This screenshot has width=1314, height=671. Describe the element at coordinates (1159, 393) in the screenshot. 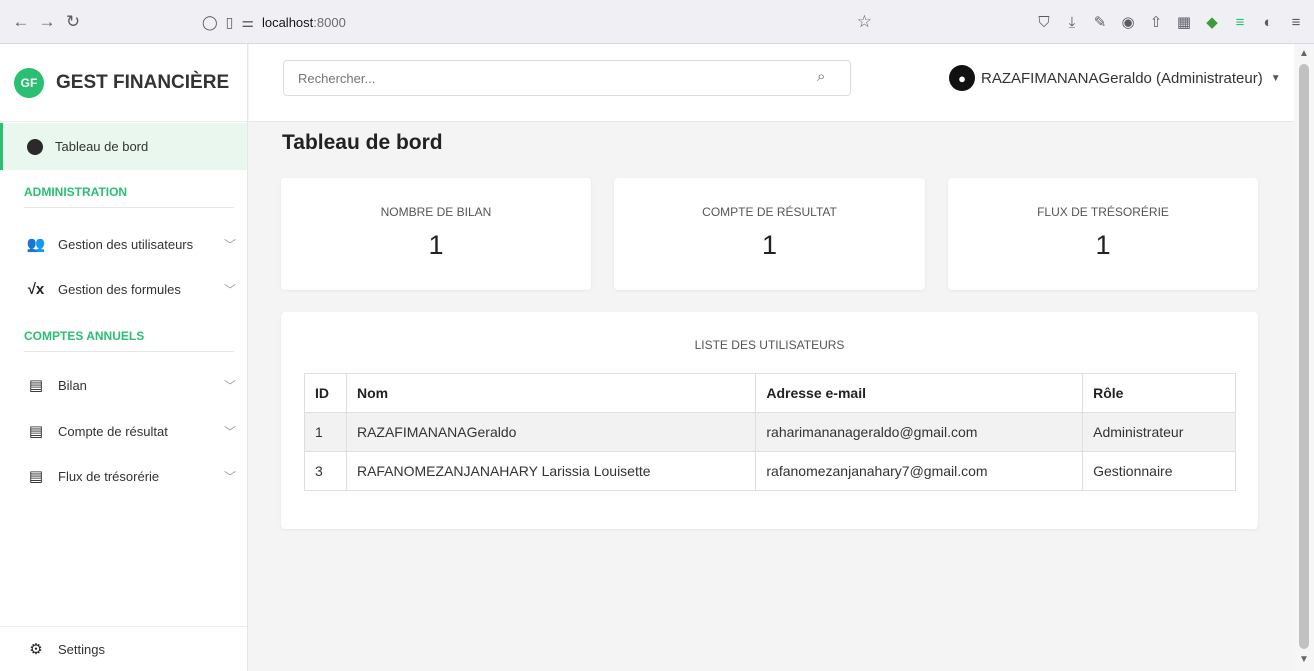

I see `column-header-role: Rôle` at that location.